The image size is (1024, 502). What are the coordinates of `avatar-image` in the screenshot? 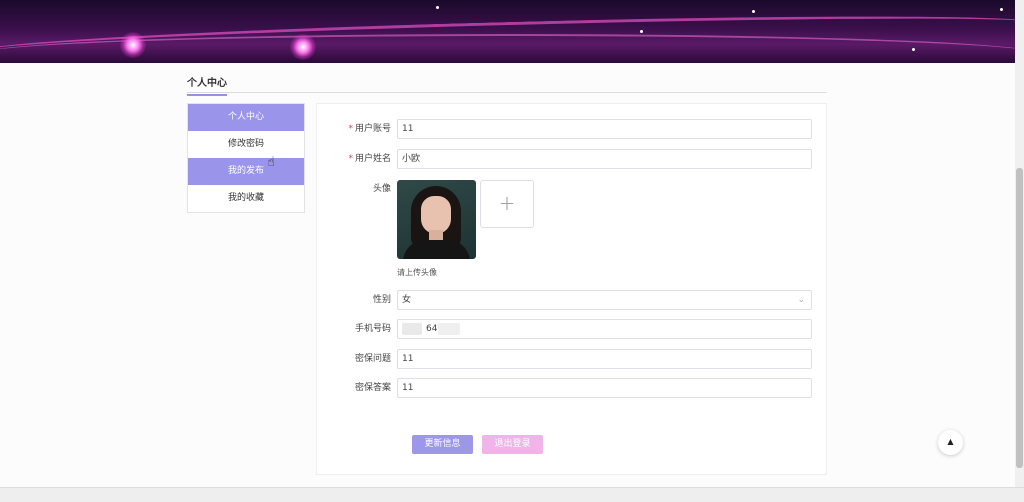 It's located at (436, 219).